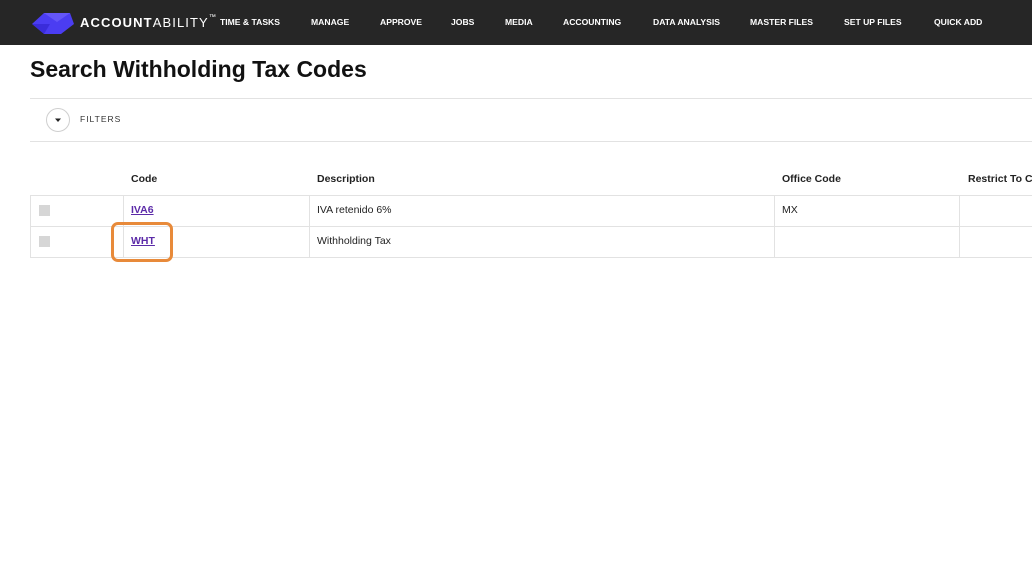 The height and width of the screenshot is (576, 1032). What do you see at coordinates (53, 23) in the screenshot?
I see `accountability-logo-icon` at bounding box center [53, 23].